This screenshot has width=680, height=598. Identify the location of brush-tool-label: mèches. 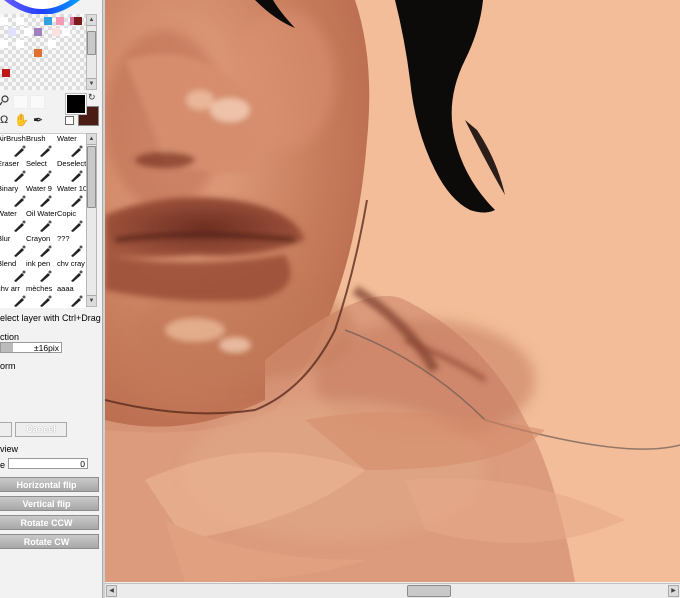
(39, 288).